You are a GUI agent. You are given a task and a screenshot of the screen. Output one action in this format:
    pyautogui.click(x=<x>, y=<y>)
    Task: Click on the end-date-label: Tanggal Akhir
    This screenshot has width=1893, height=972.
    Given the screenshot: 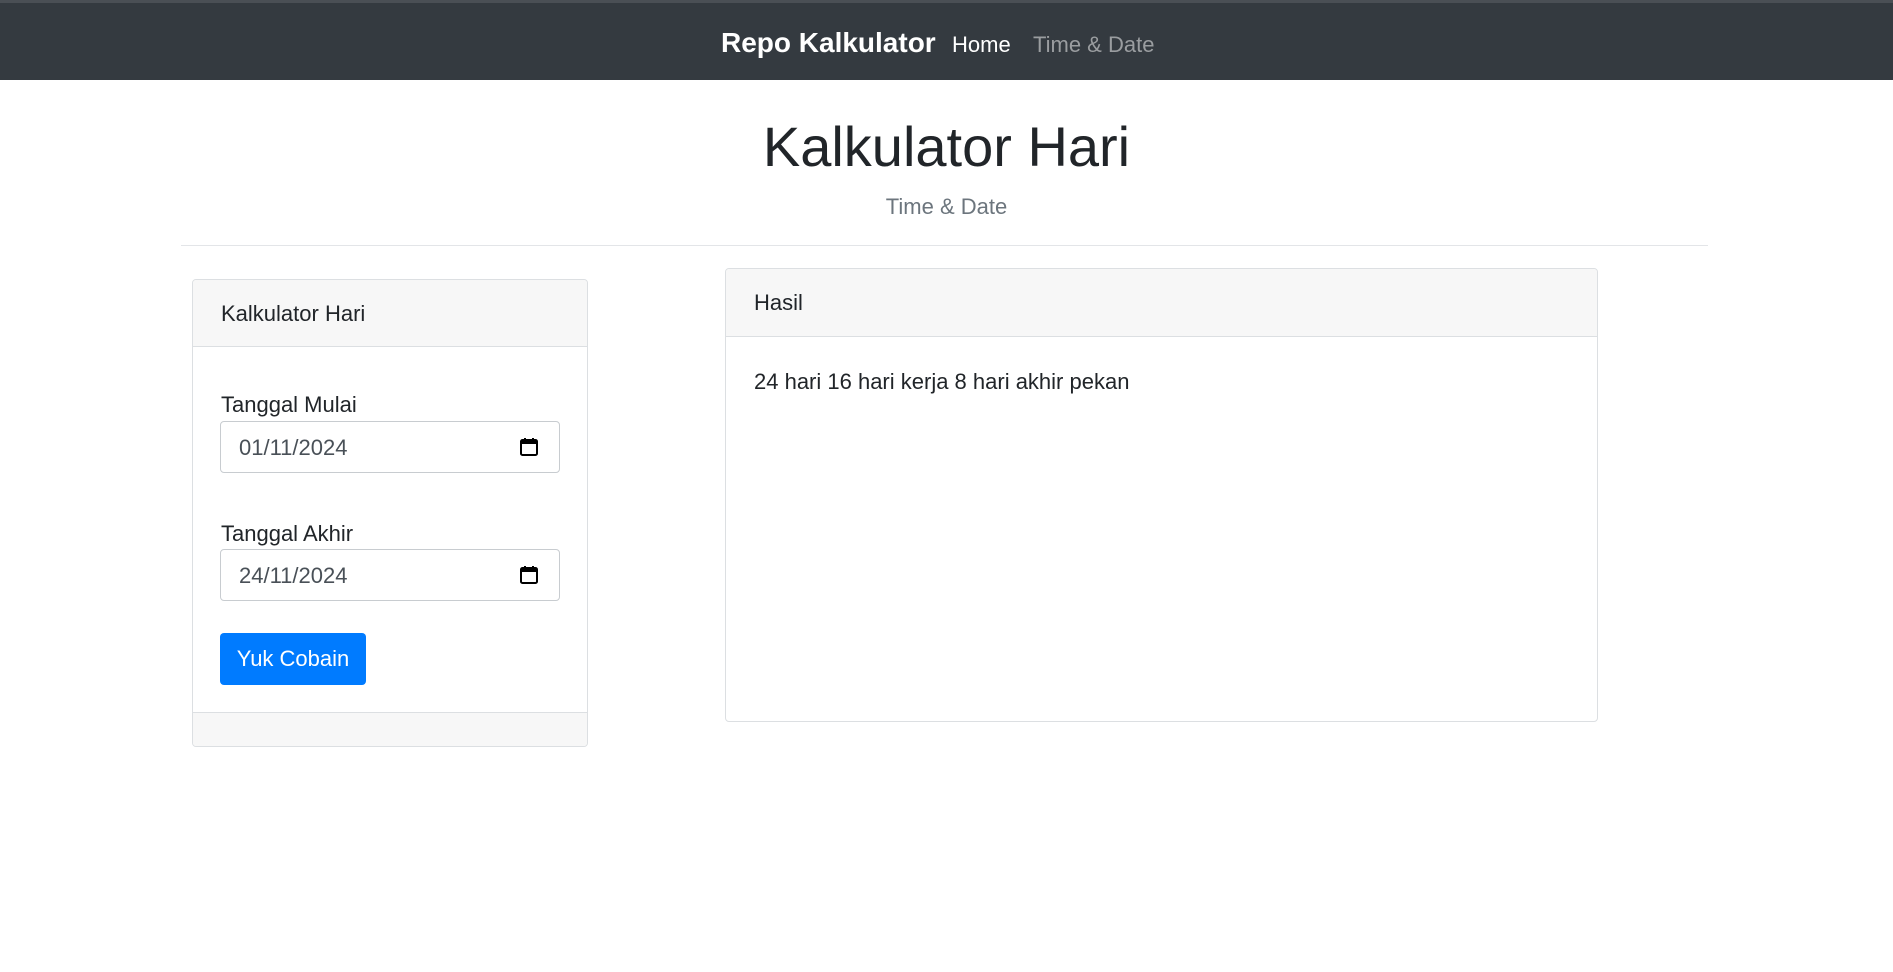 What is the action you would take?
    pyautogui.click(x=287, y=533)
    